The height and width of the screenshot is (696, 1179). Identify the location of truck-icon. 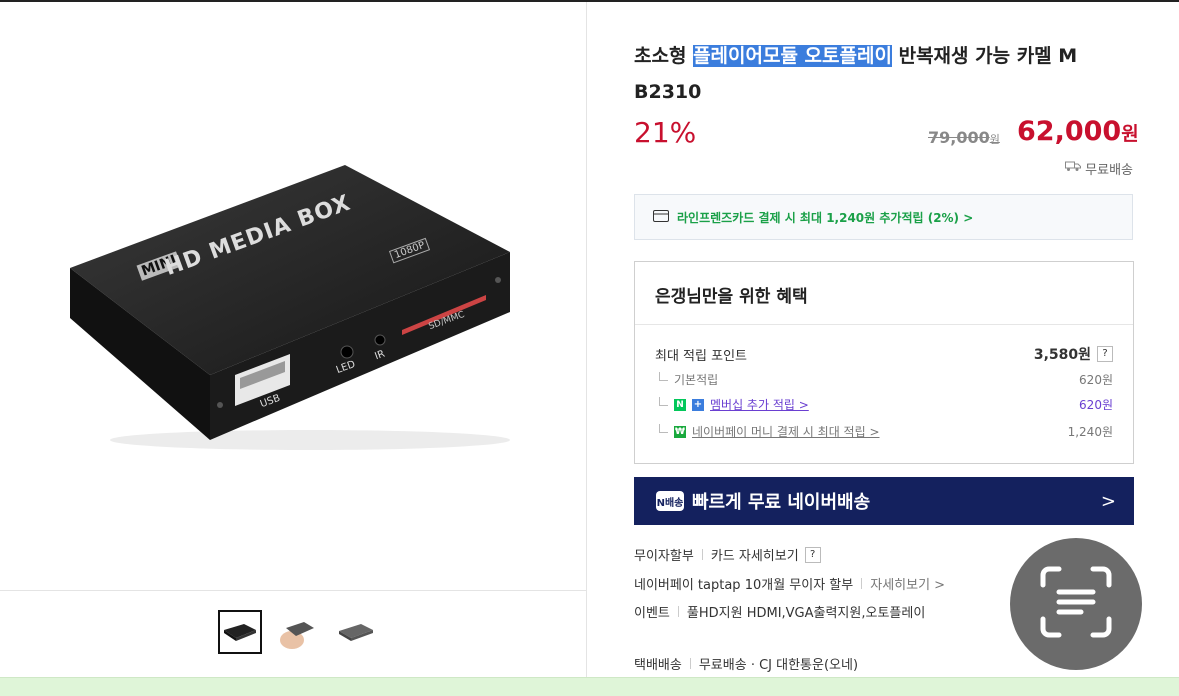
(1073, 168).